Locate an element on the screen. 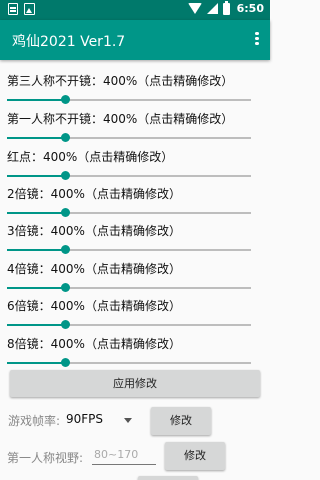 The image size is (320, 480). app-bar: 鸡仙2021 Ver1.7 is located at coordinates (135, 40).